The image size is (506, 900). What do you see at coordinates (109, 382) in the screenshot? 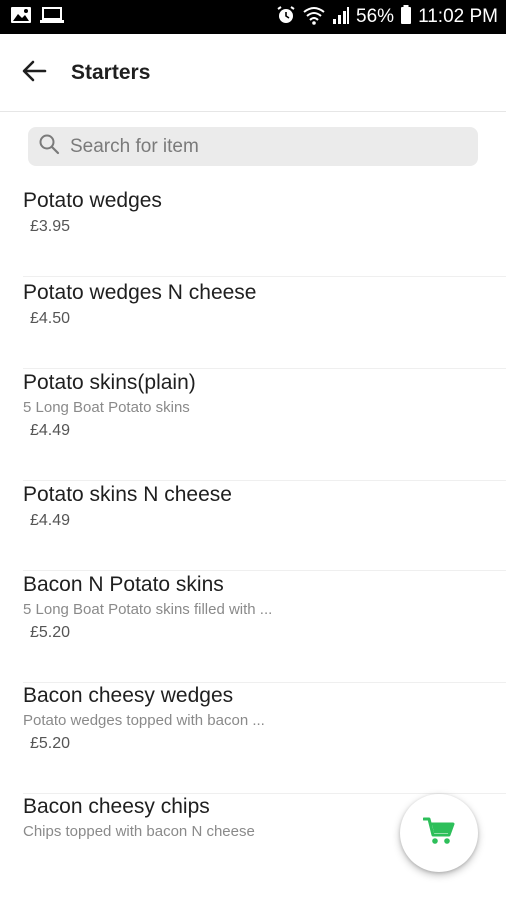
I see `item-name: Potato skins(plain)` at bounding box center [109, 382].